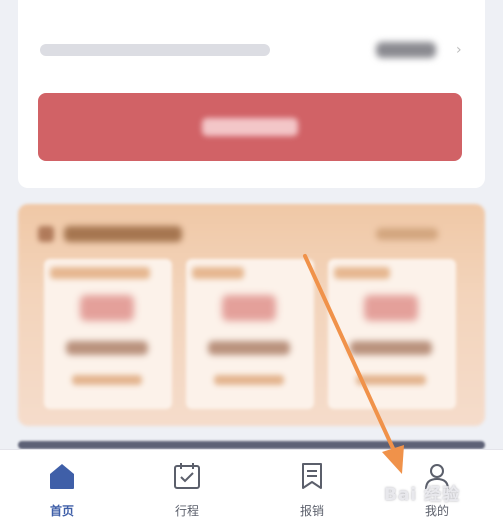  I want to click on coupon-panel-more-blurred, so click(407, 234).